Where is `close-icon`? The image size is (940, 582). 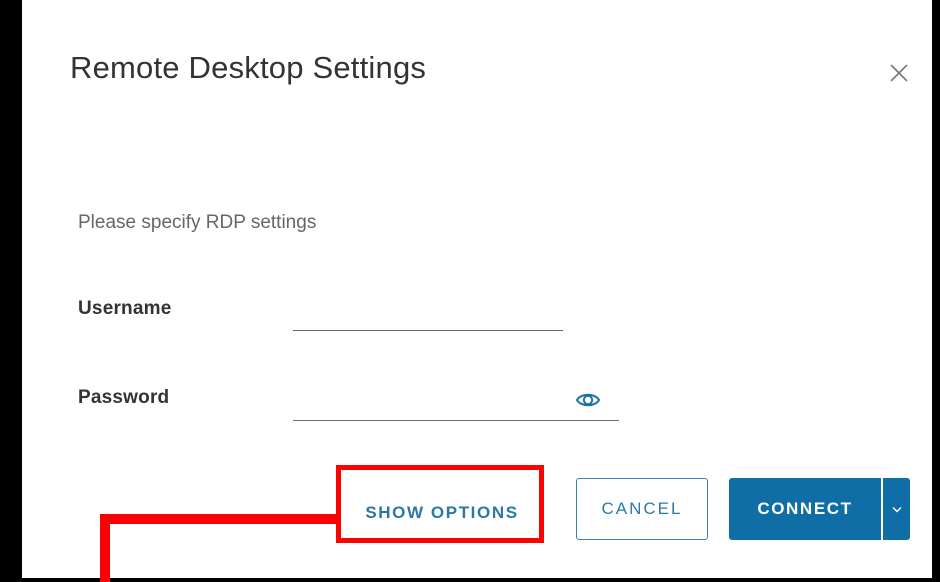
close-icon is located at coordinates (899, 73).